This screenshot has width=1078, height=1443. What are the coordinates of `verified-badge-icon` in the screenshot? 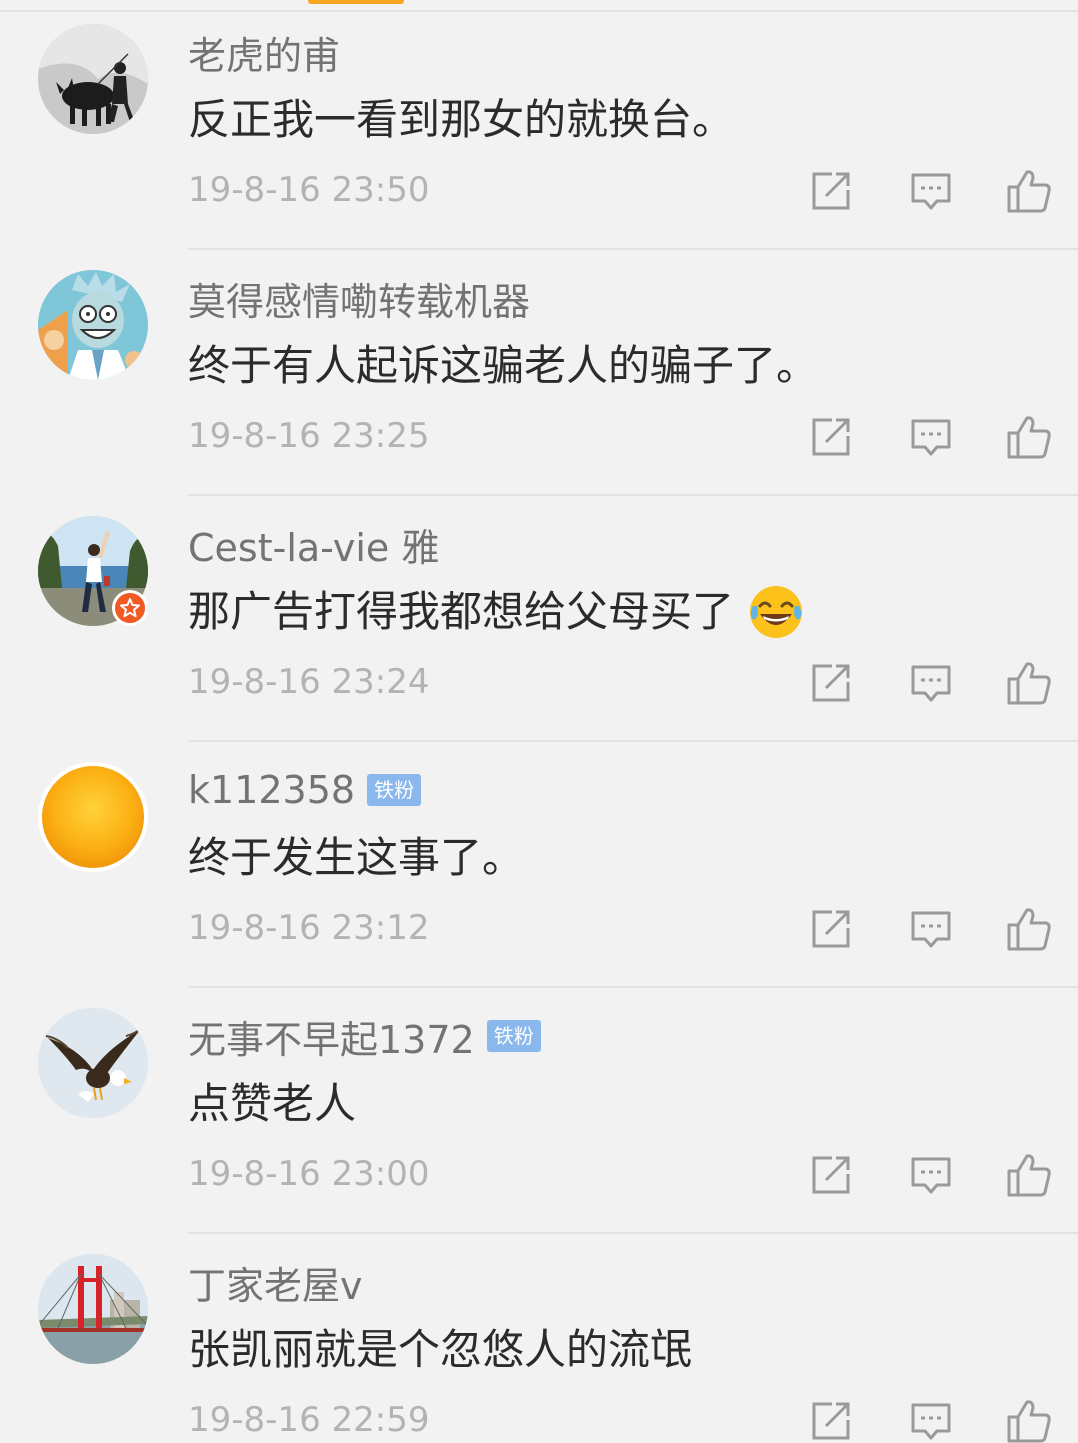 It's located at (130, 608).